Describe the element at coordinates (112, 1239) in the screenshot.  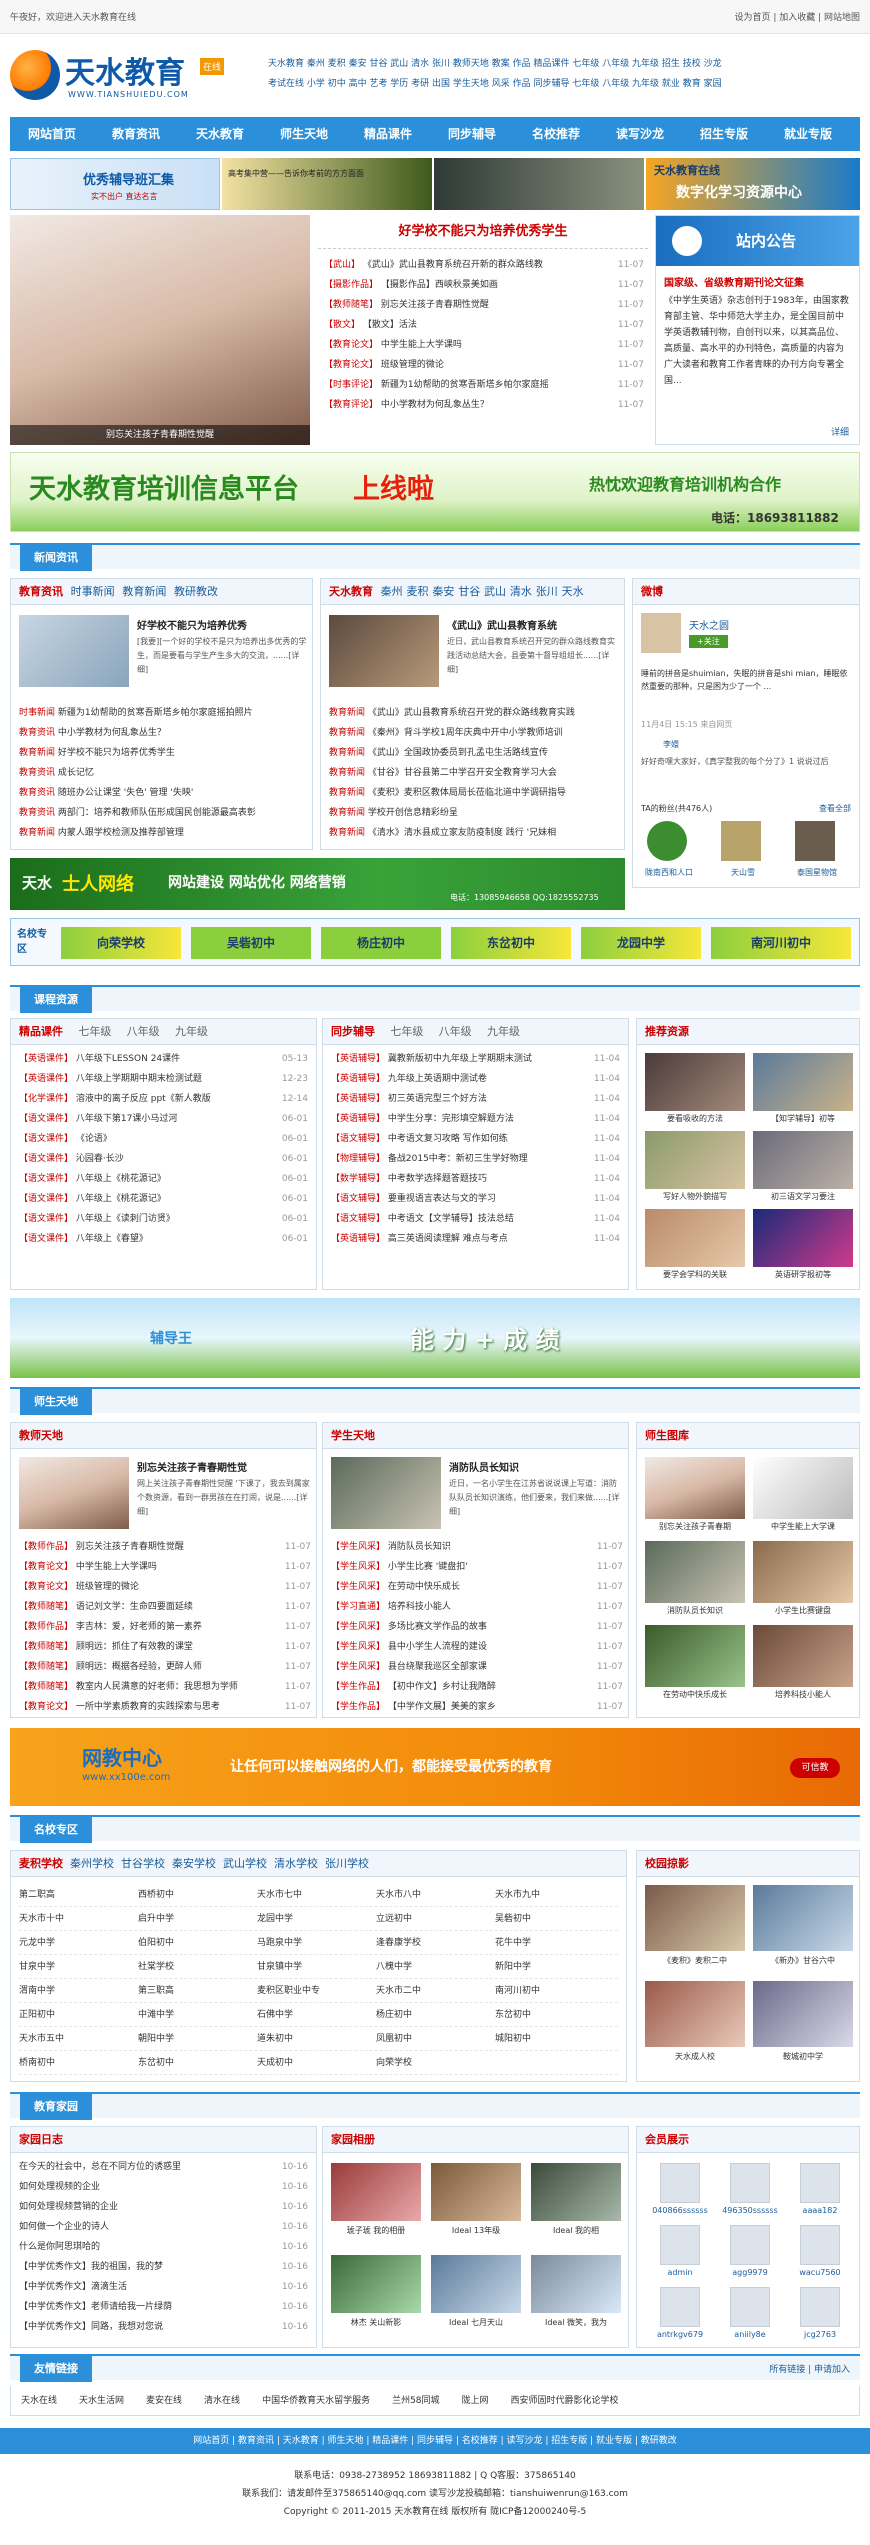
I see `item-title: 八年级上《春望》` at that location.